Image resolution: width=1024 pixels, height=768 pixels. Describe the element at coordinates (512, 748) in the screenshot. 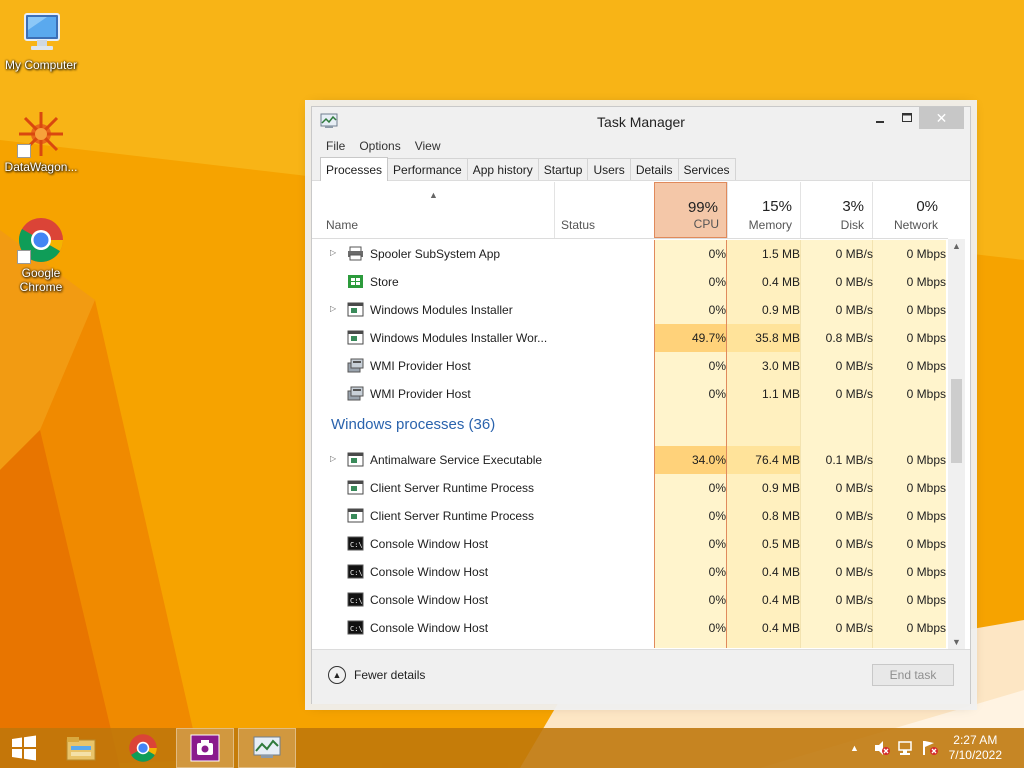

I see `taskbar: ▲ 2:27 AM 7/10/2022` at that location.